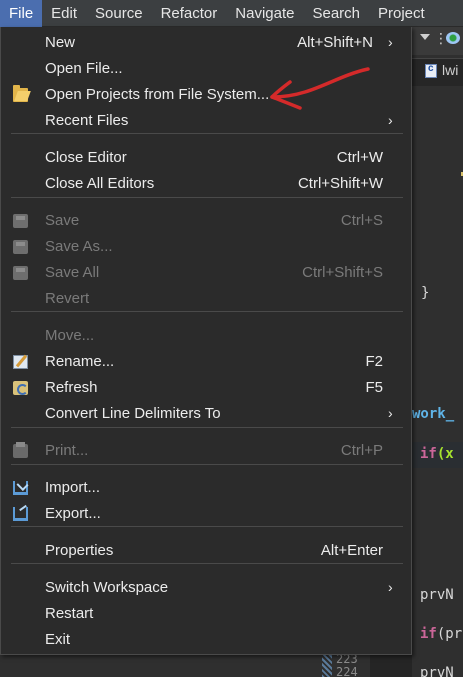 The height and width of the screenshot is (677, 463). Describe the element at coordinates (58, 639) in the screenshot. I see `menu-item-label: Exit` at that location.